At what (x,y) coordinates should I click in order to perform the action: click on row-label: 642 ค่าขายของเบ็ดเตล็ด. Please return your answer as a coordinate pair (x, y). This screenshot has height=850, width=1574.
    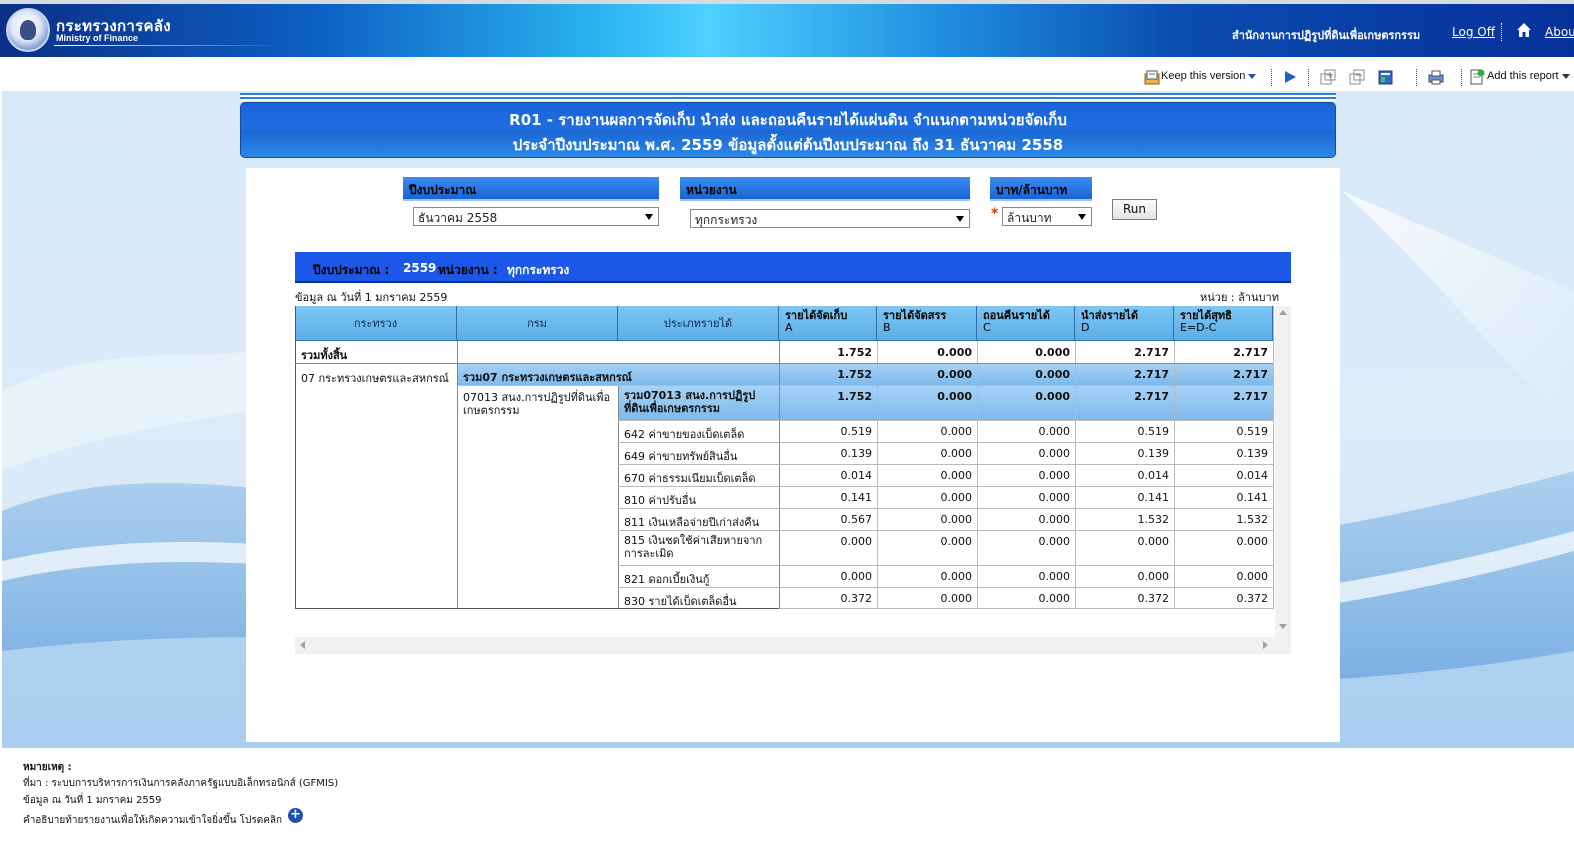
    Looking at the image, I should click on (684, 434).